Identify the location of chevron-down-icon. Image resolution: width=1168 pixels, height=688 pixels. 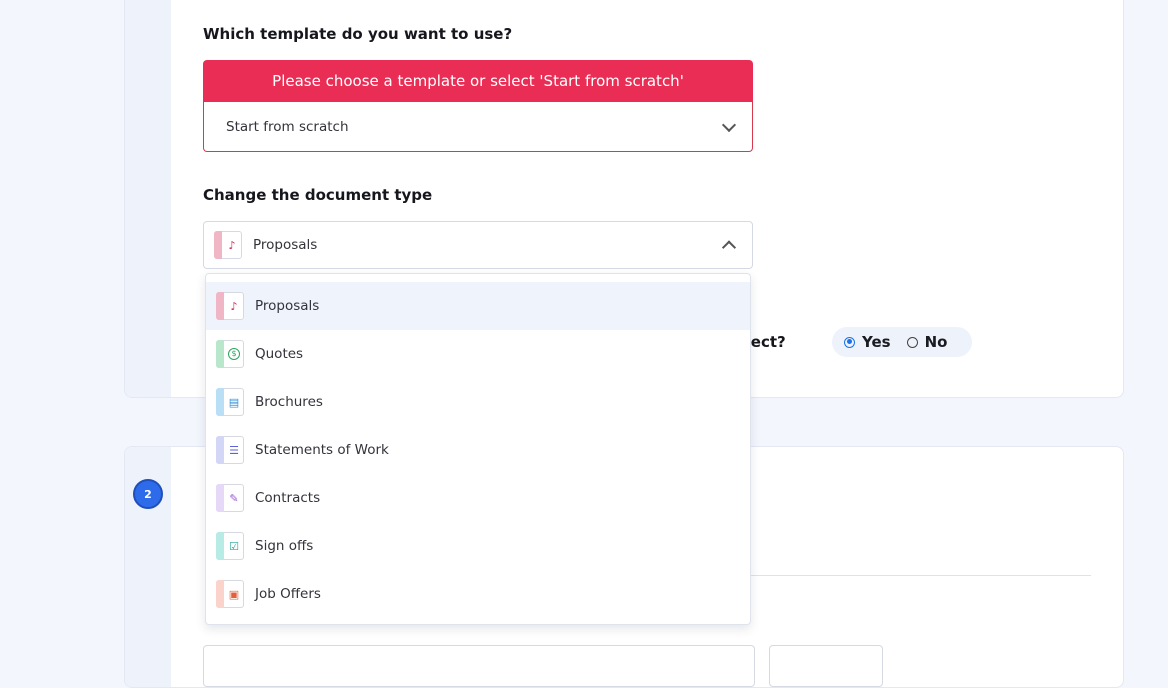
(729, 124).